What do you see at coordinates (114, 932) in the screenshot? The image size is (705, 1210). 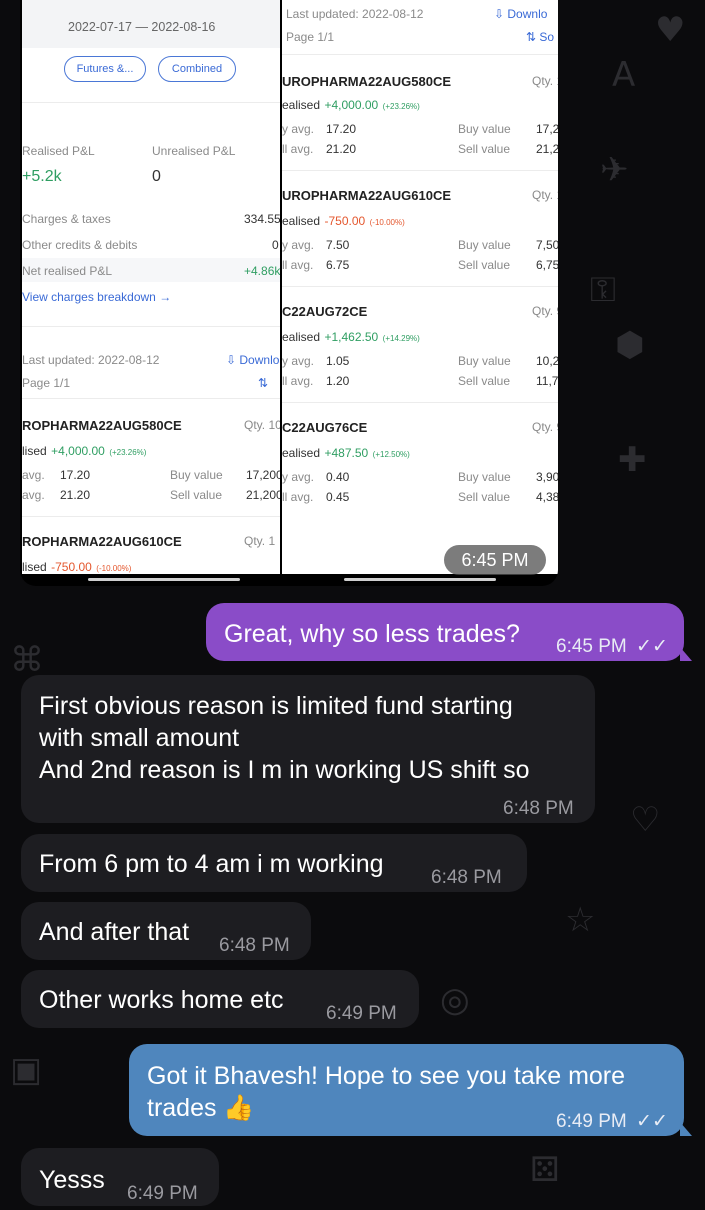 I see `message-text: And after that` at bounding box center [114, 932].